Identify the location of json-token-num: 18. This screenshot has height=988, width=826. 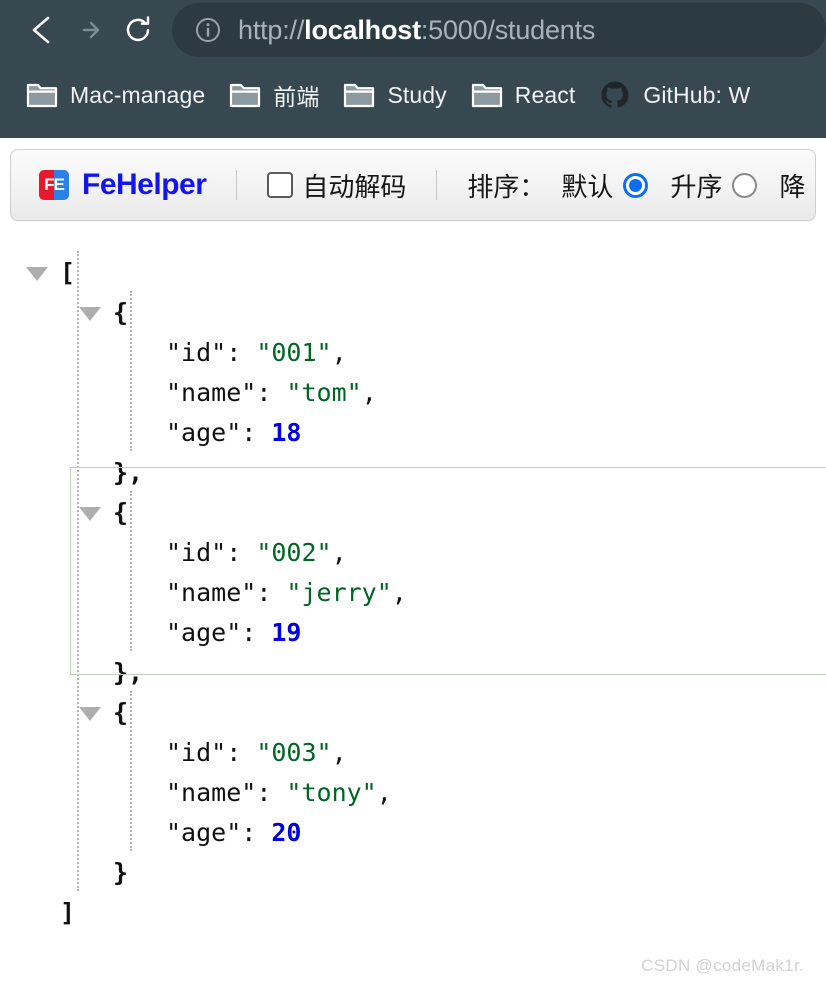
(286, 432).